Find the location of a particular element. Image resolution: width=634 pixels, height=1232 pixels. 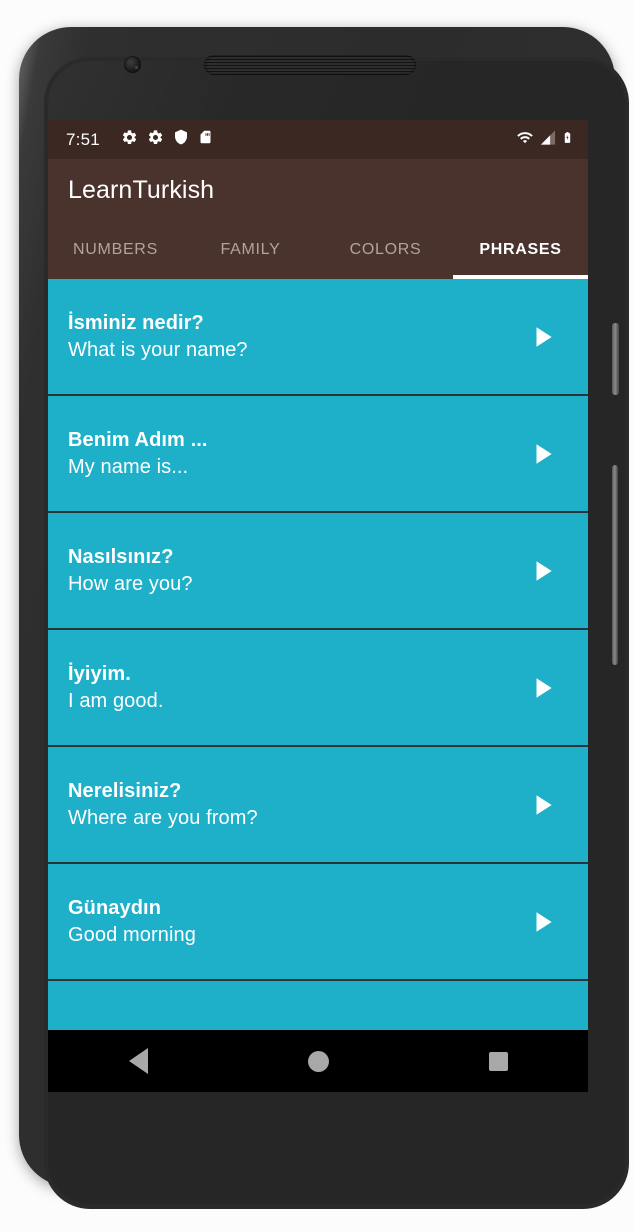

tab-numbers: NUMBERS is located at coordinates (115, 250).